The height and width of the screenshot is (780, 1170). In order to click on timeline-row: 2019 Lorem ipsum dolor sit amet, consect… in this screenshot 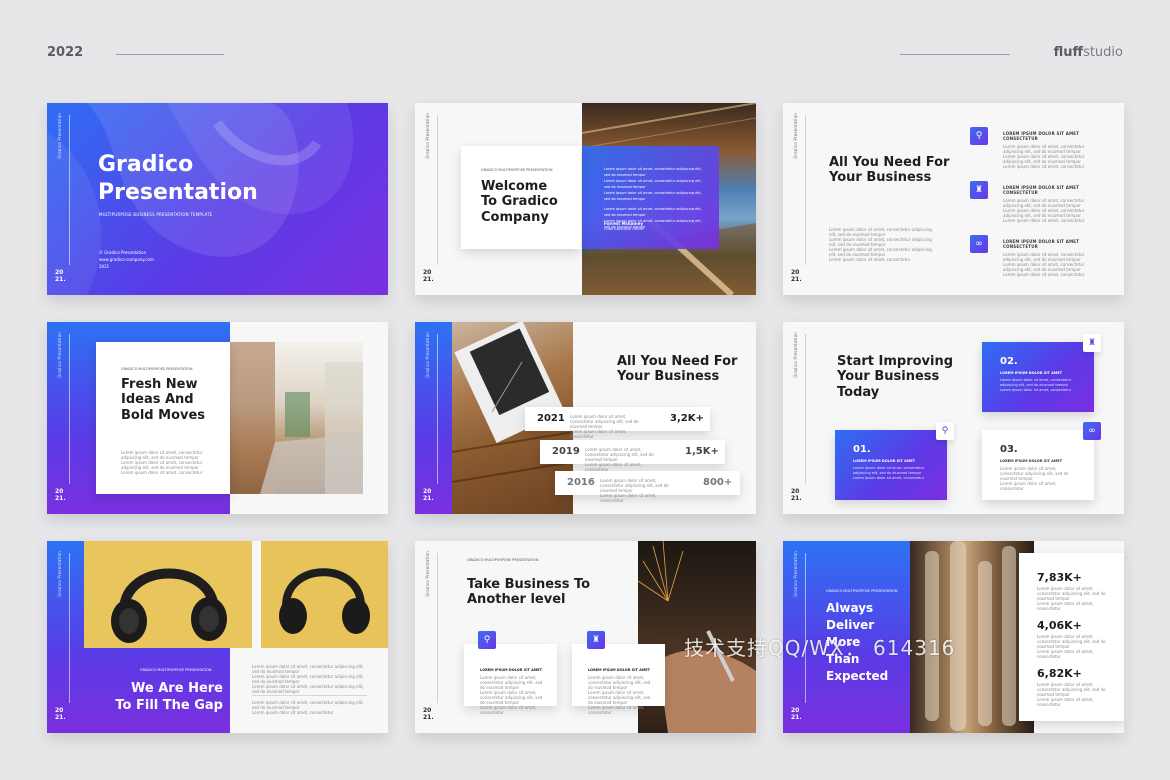, I will do `click(632, 456)`.